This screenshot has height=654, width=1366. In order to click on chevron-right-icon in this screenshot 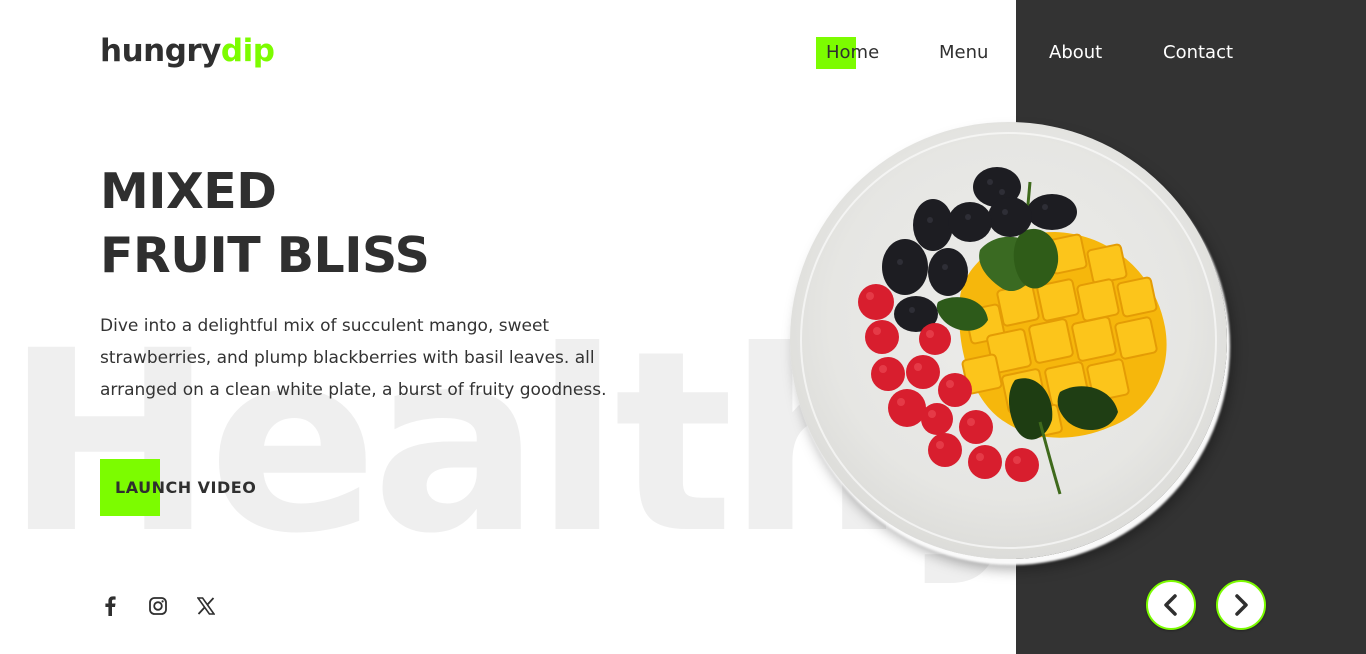, I will do `click(1241, 605)`.